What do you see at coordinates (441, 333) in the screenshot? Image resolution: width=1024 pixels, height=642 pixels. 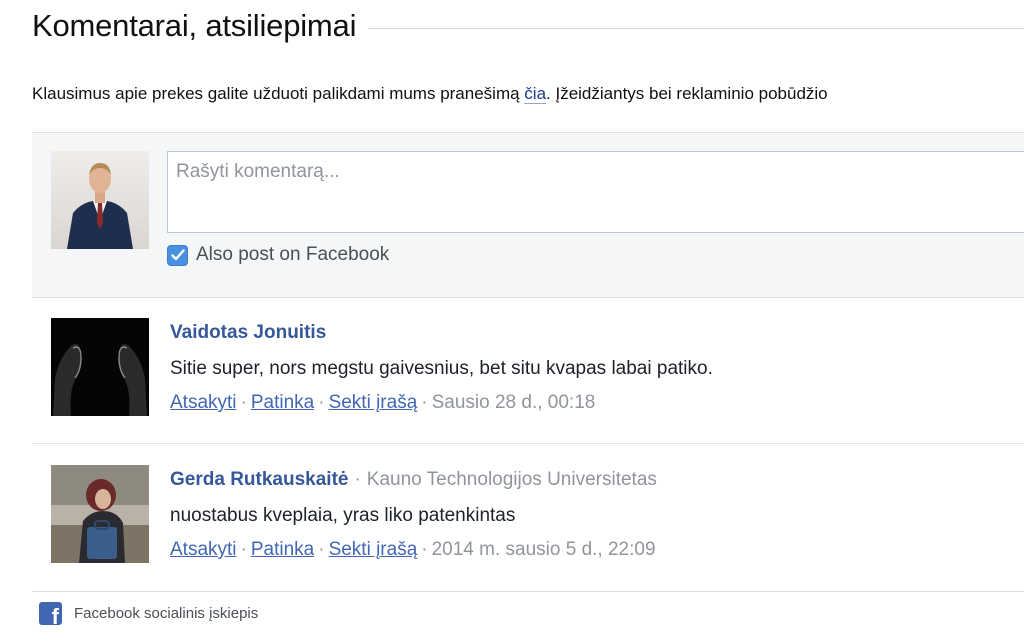 I see `comment-header: Vaidotas Jonuitis` at bounding box center [441, 333].